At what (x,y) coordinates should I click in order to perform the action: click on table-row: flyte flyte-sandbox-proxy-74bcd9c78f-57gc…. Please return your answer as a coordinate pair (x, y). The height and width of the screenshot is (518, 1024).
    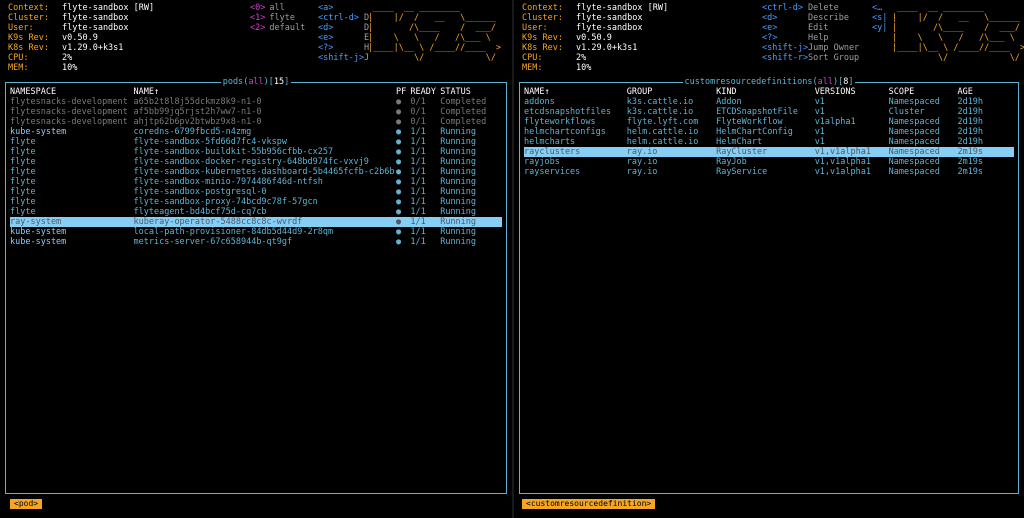
    Looking at the image, I should click on (256, 202).